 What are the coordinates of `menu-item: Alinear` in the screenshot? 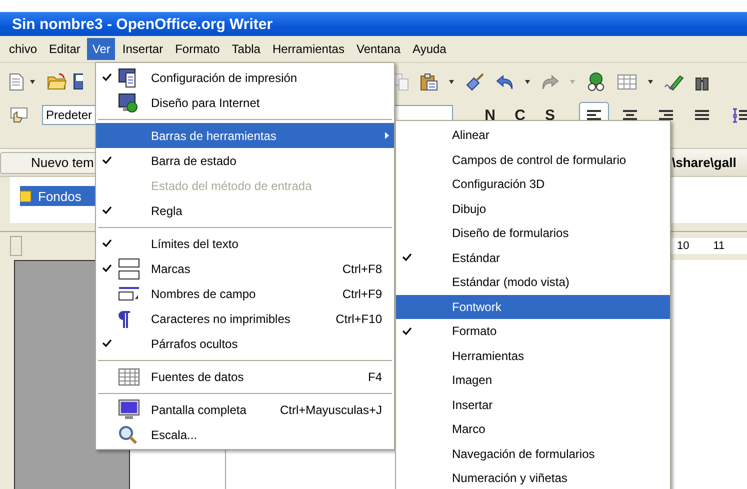 It's located at (533, 135).